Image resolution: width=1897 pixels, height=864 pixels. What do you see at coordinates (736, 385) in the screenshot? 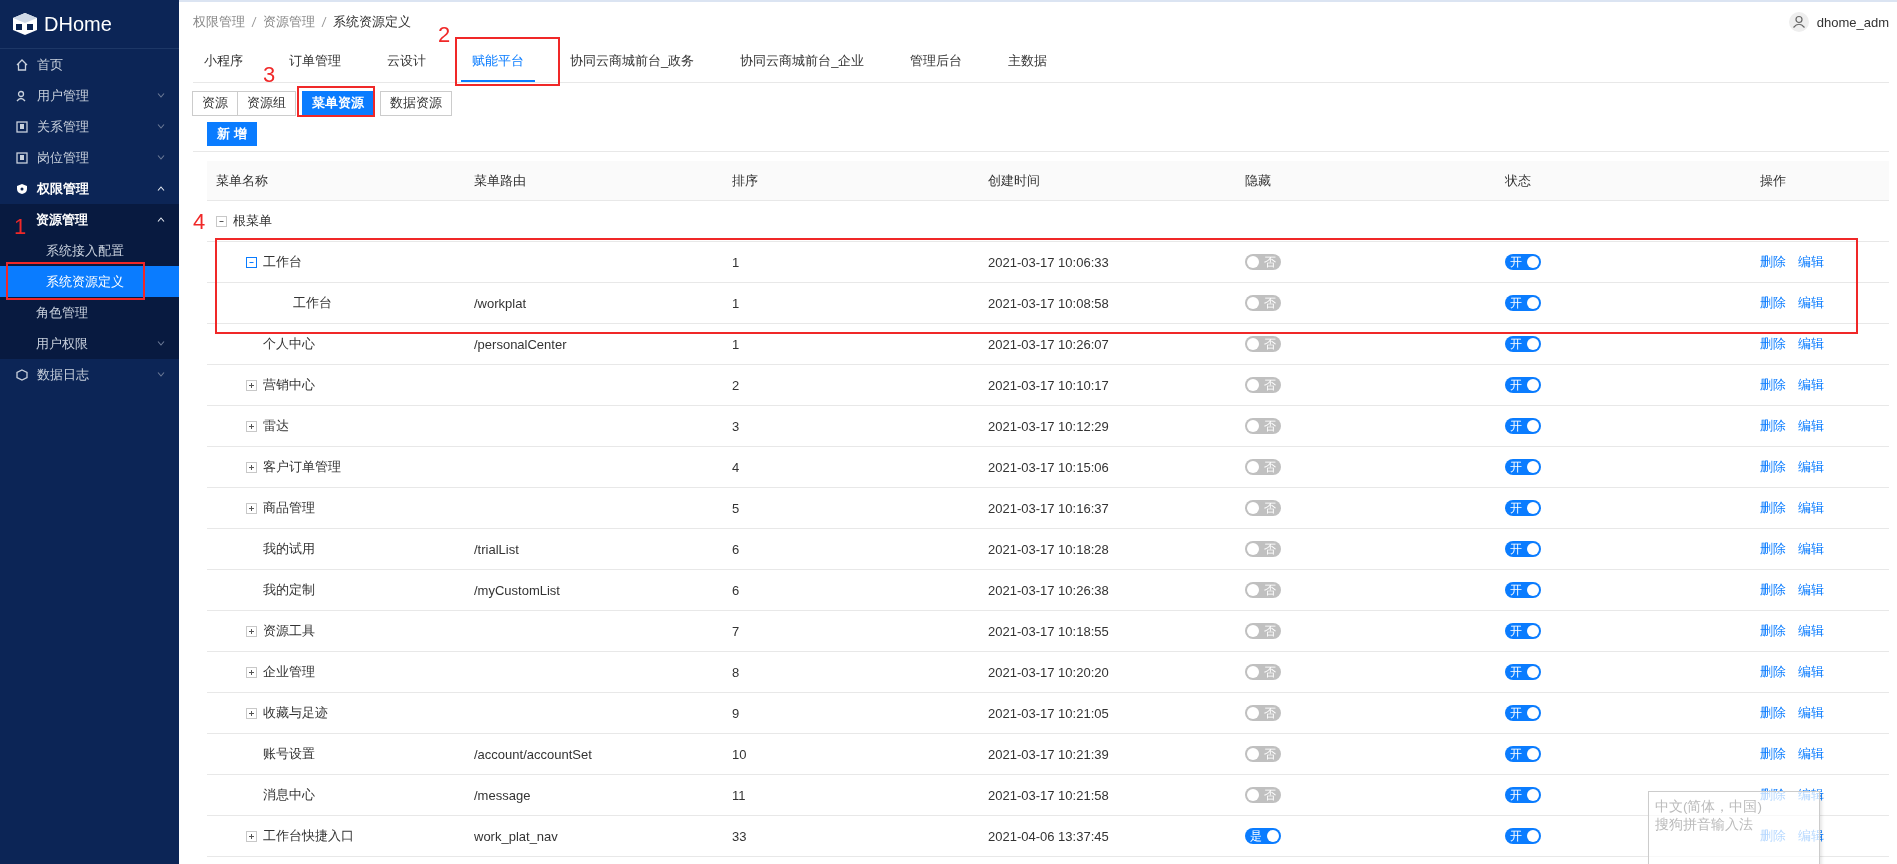
I see `table-cell: 2` at bounding box center [736, 385].